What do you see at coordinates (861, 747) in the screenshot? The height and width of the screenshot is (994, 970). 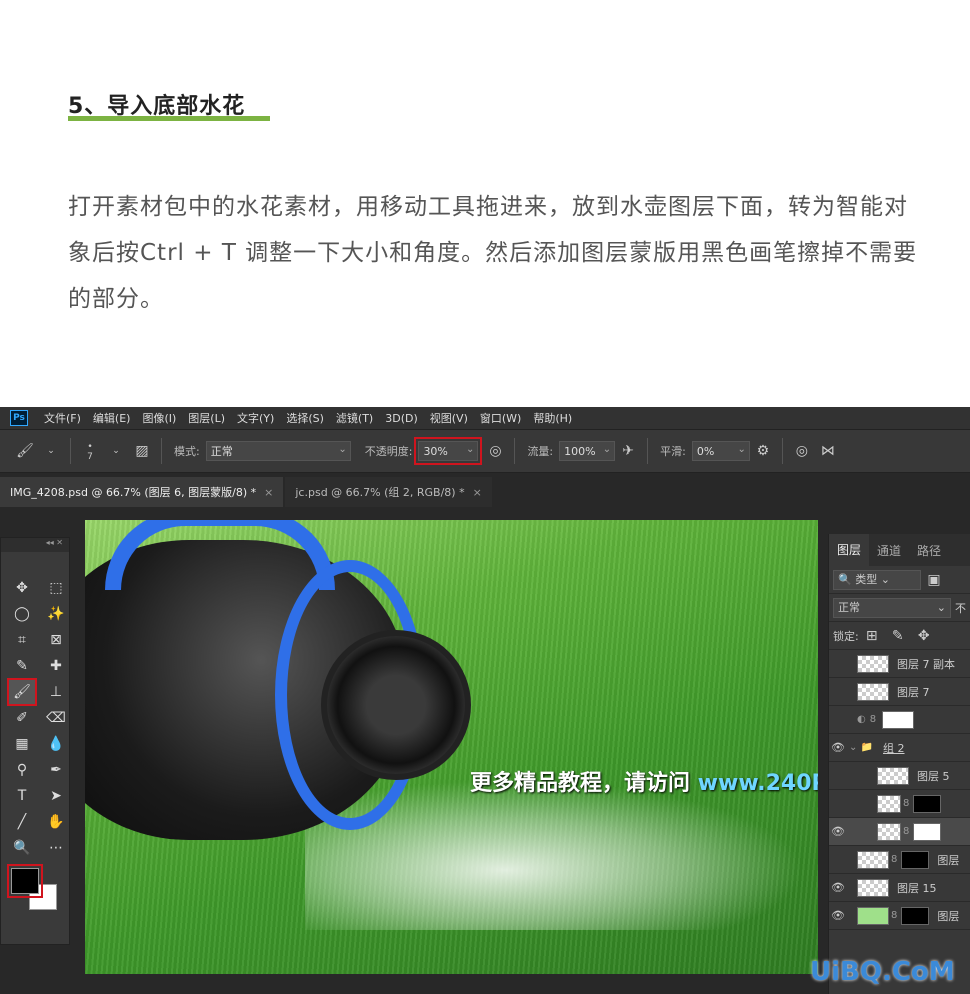 I see `folder-icon: ⌄ 📁` at bounding box center [861, 747].